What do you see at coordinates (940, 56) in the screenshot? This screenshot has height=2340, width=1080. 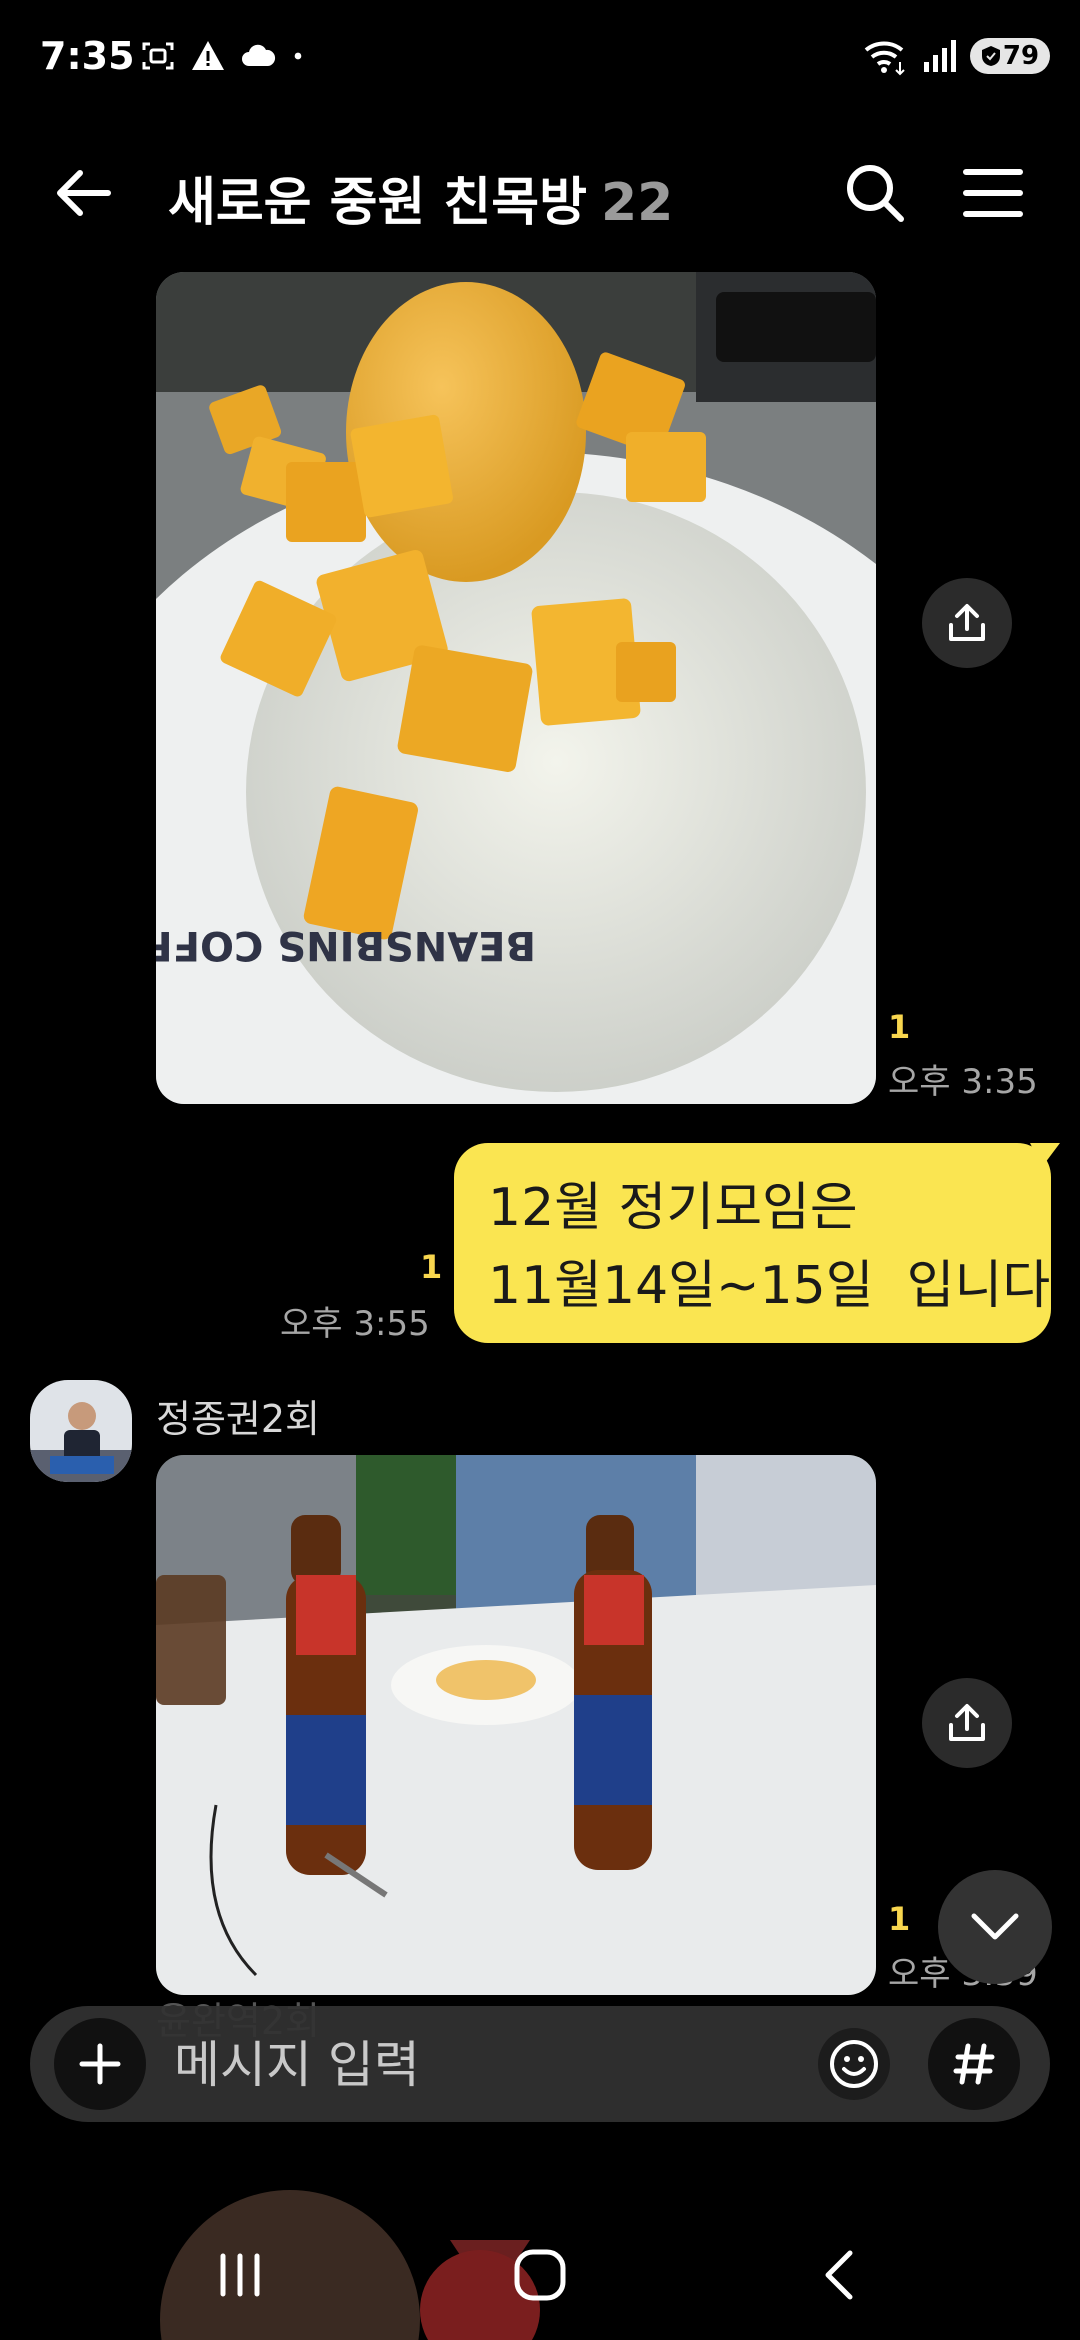 I see `signal-icon` at bounding box center [940, 56].